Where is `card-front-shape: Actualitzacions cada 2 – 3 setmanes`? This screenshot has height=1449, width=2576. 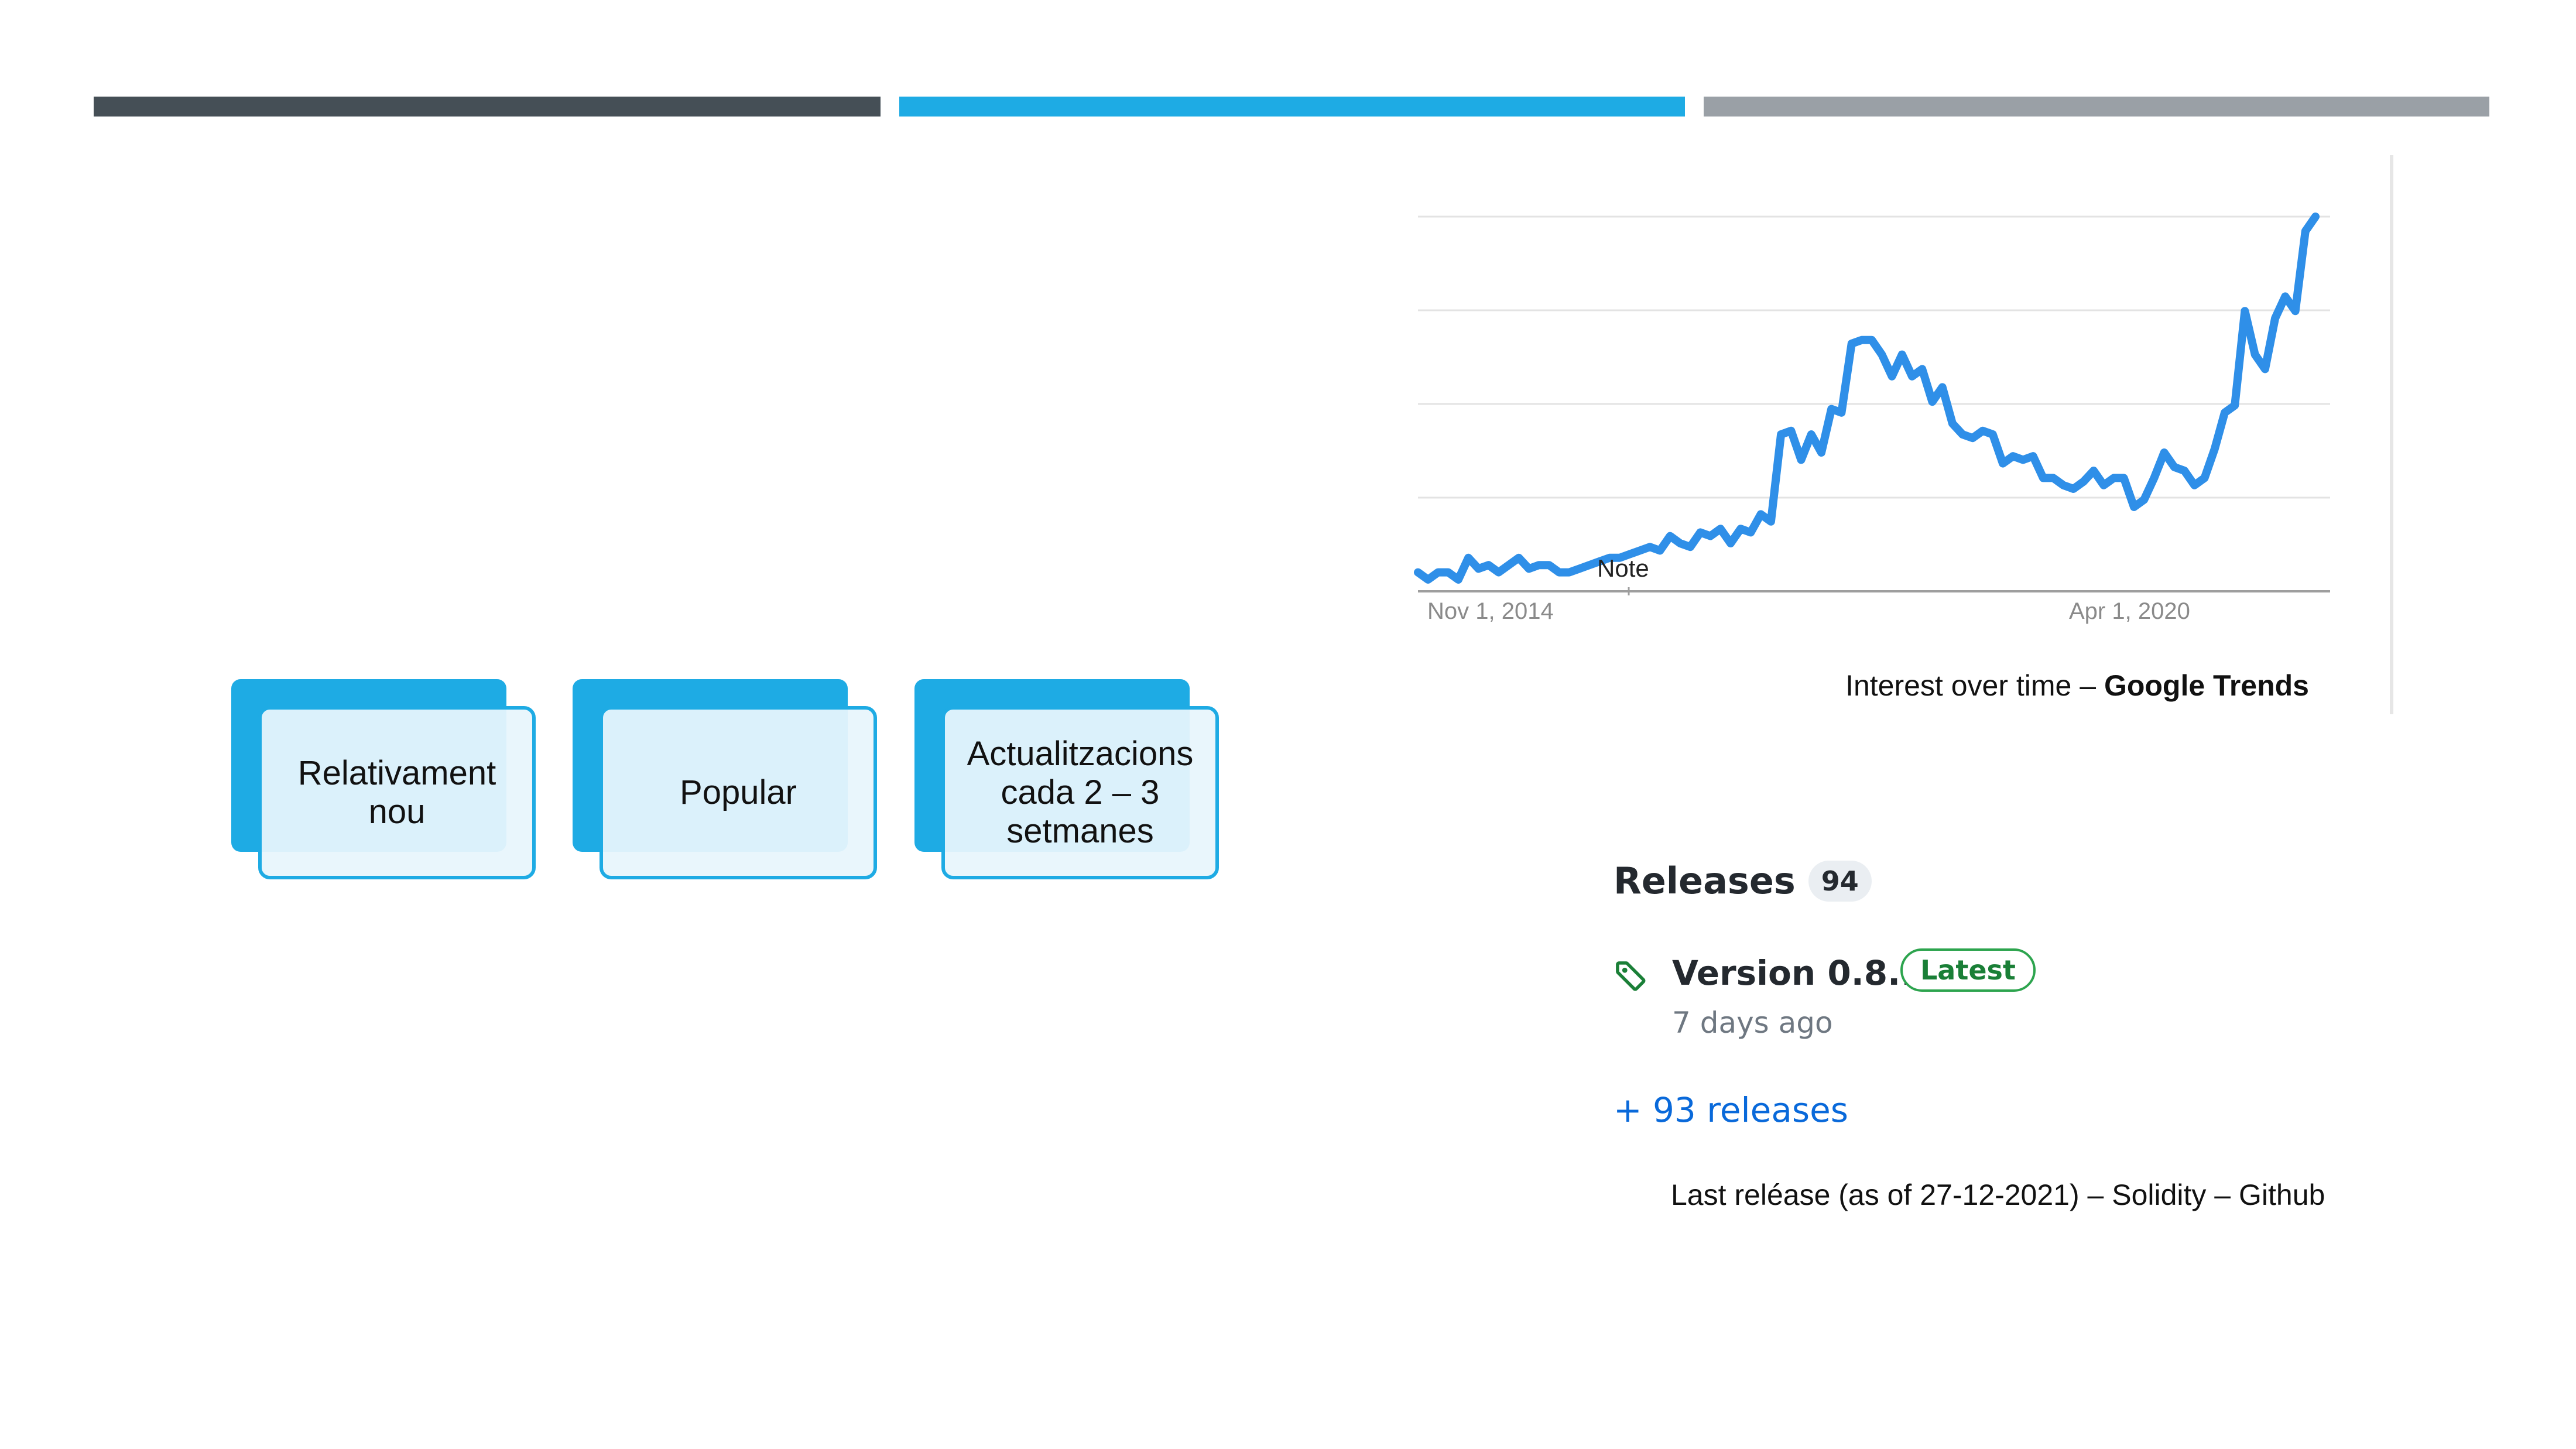 card-front-shape: Actualitzacions cada 2 – 3 setmanes is located at coordinates (1080, 792).